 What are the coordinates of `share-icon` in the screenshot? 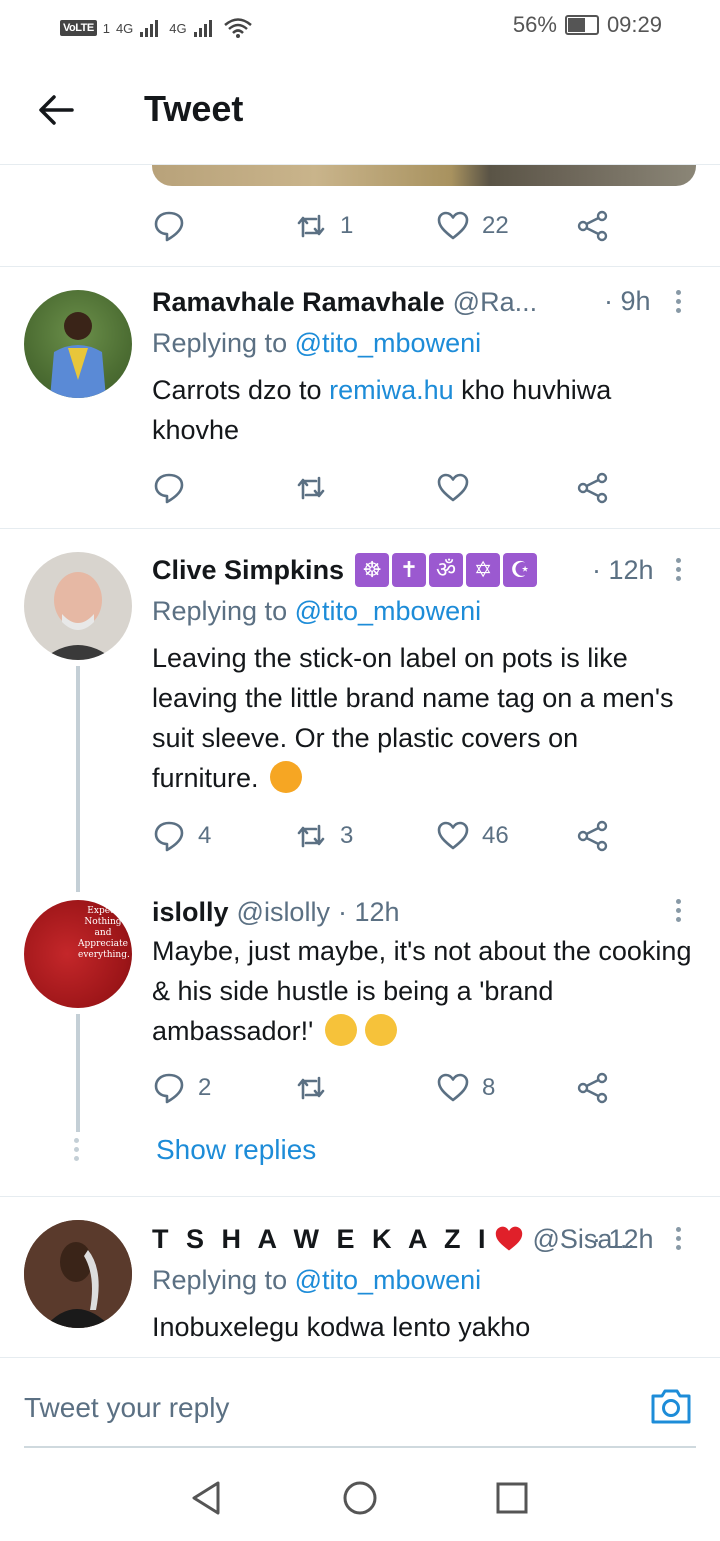 It's located at (592, 488).